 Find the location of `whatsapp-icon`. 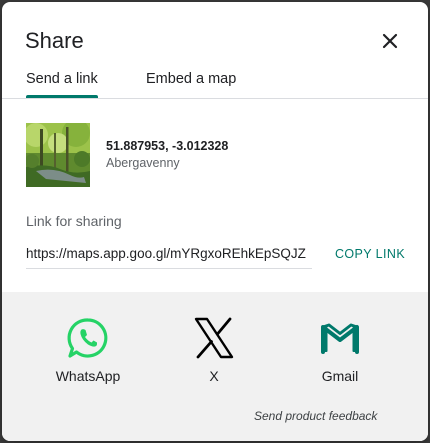

whatsapp-icon is located at coordinates (88, 338).